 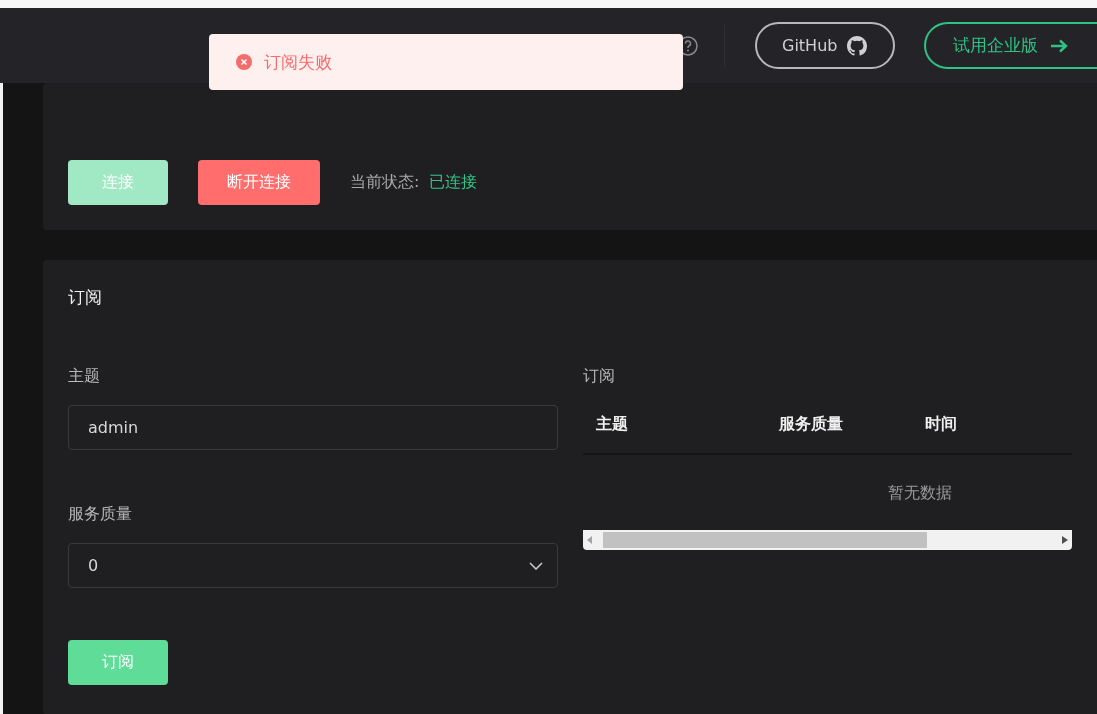 What do you see at coordinates (385, 182) in the screenshot?
I see `status-label: 当前状态:` at bounding box center [385, 182].